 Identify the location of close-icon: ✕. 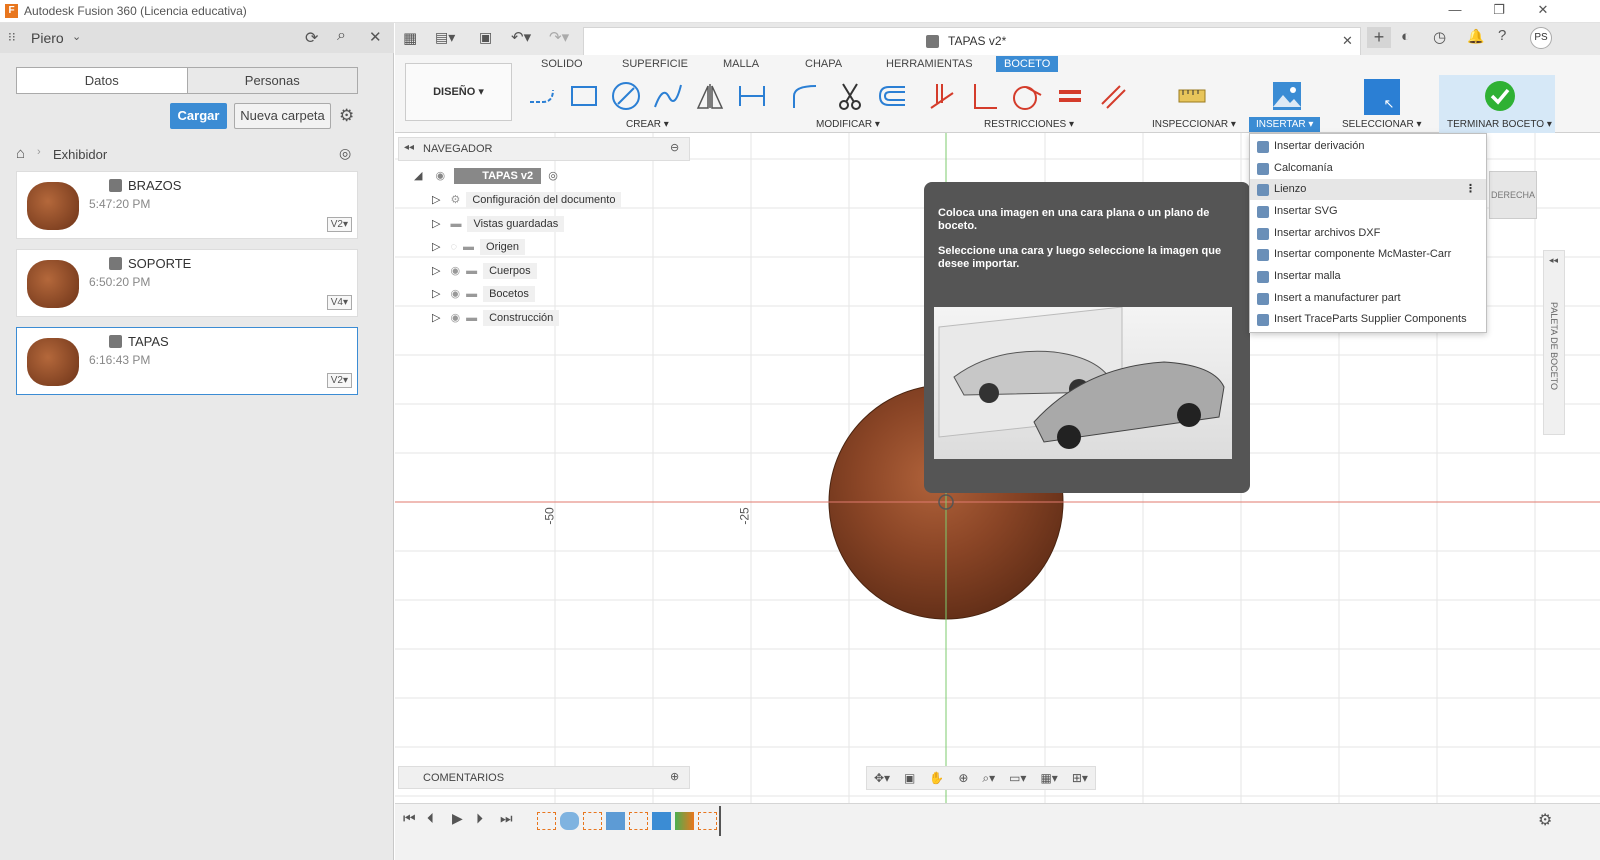
(1543, 10).